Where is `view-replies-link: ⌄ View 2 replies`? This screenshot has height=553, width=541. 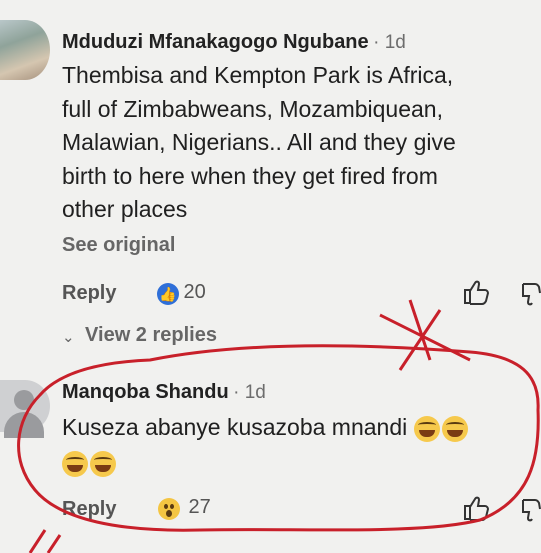
view-replies-link: ⌄ View 2 replies is located at coordinates (139, 335).